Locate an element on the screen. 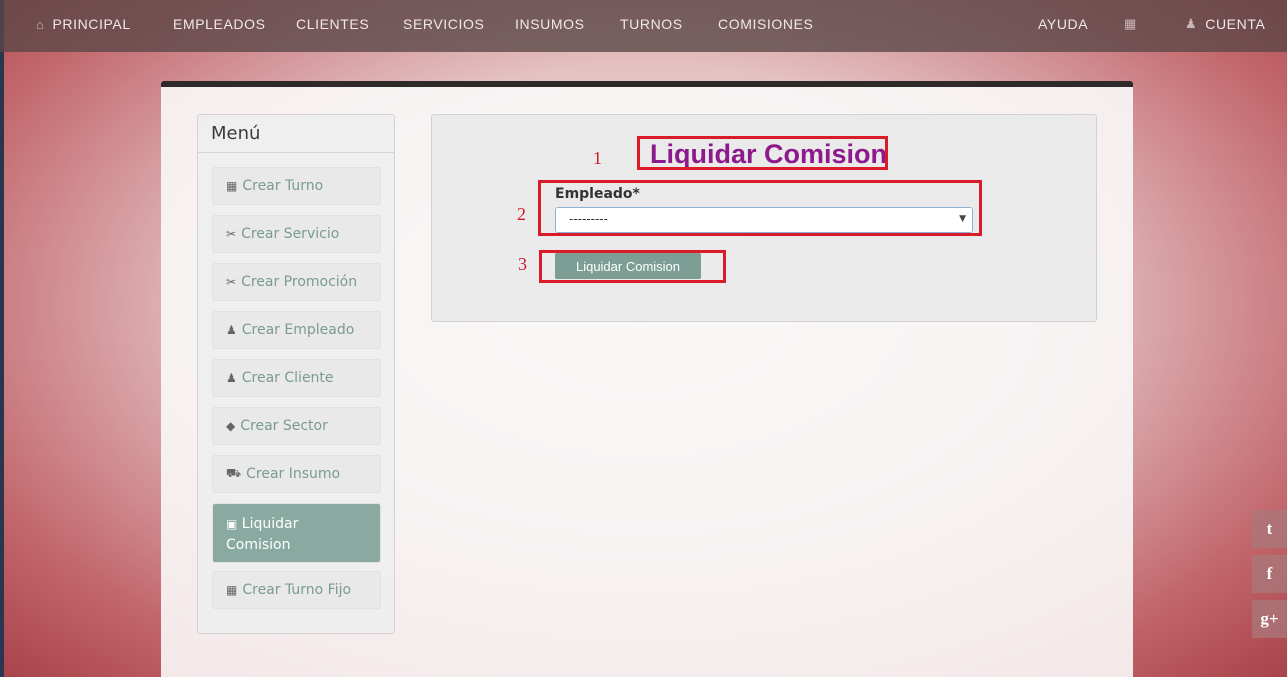 This screenshot has width=1287, height=677. nav-turnos: TURNOS is located at coordinates (651, 24).